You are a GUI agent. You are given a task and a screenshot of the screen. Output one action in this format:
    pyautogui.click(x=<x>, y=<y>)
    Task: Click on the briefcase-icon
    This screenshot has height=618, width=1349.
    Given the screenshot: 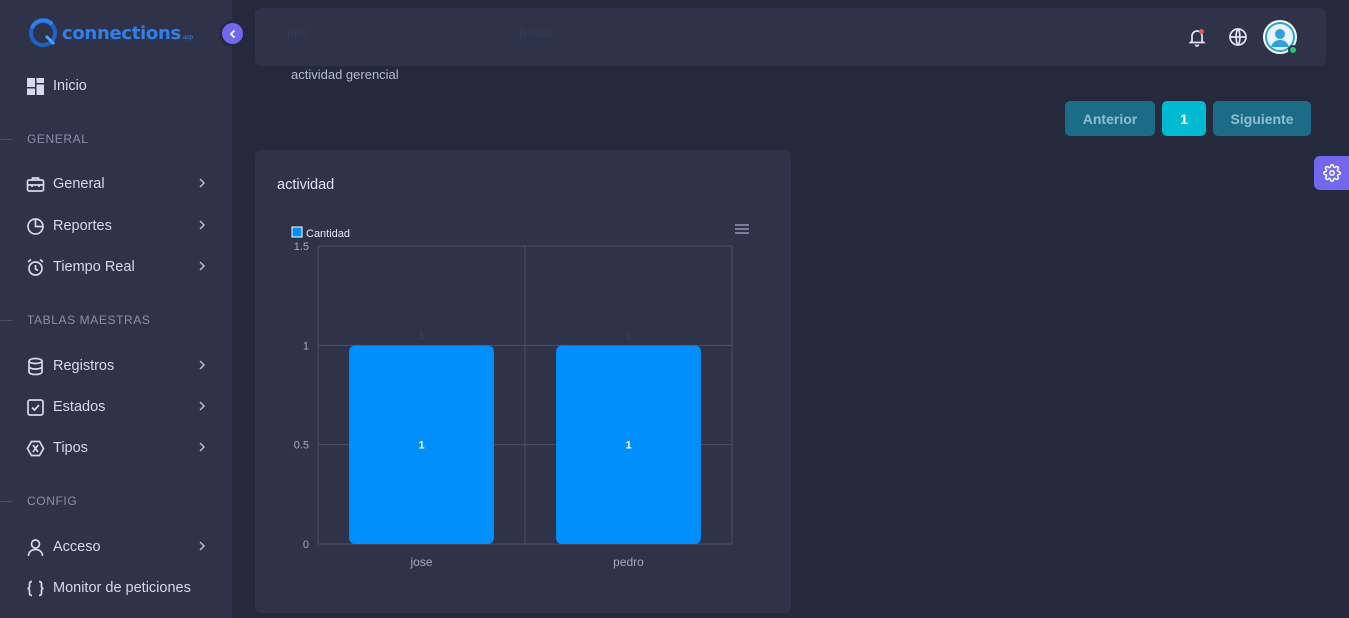 What is the action you would take?
    pyautogui.click(x=35, y=184)
    